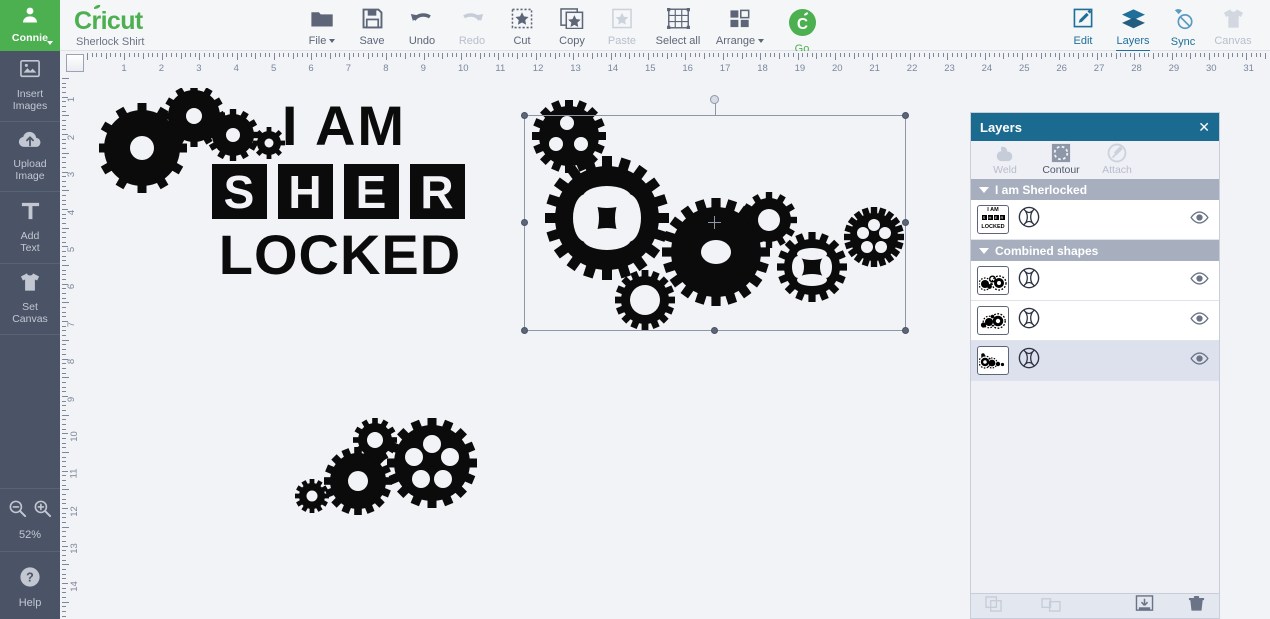 This screenshot has width=1270, height=619. I want to click on go-button: C Go, so click(802, 29).